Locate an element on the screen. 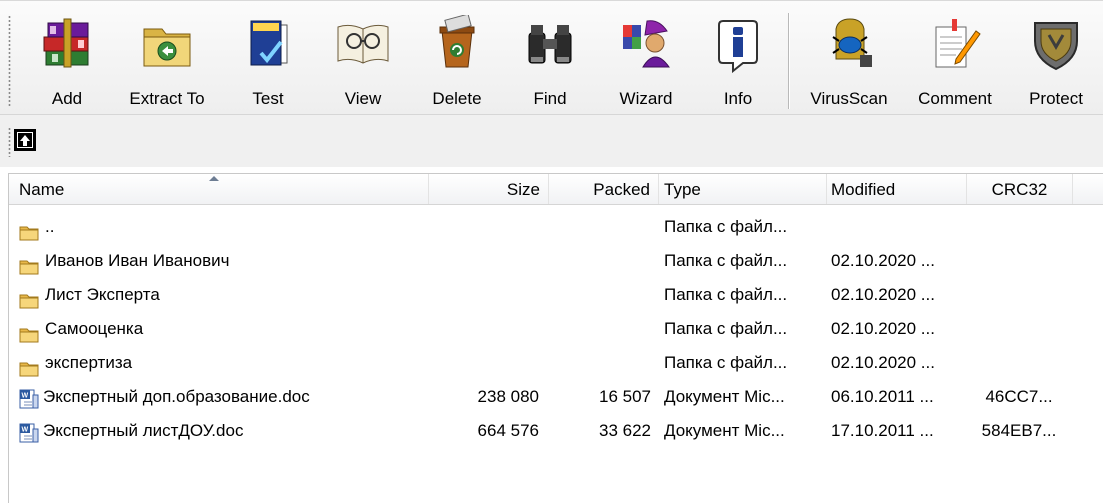 This screenshot has height=503, width=1103. wizard-label: Wizard is located at coordinates (646, 98).